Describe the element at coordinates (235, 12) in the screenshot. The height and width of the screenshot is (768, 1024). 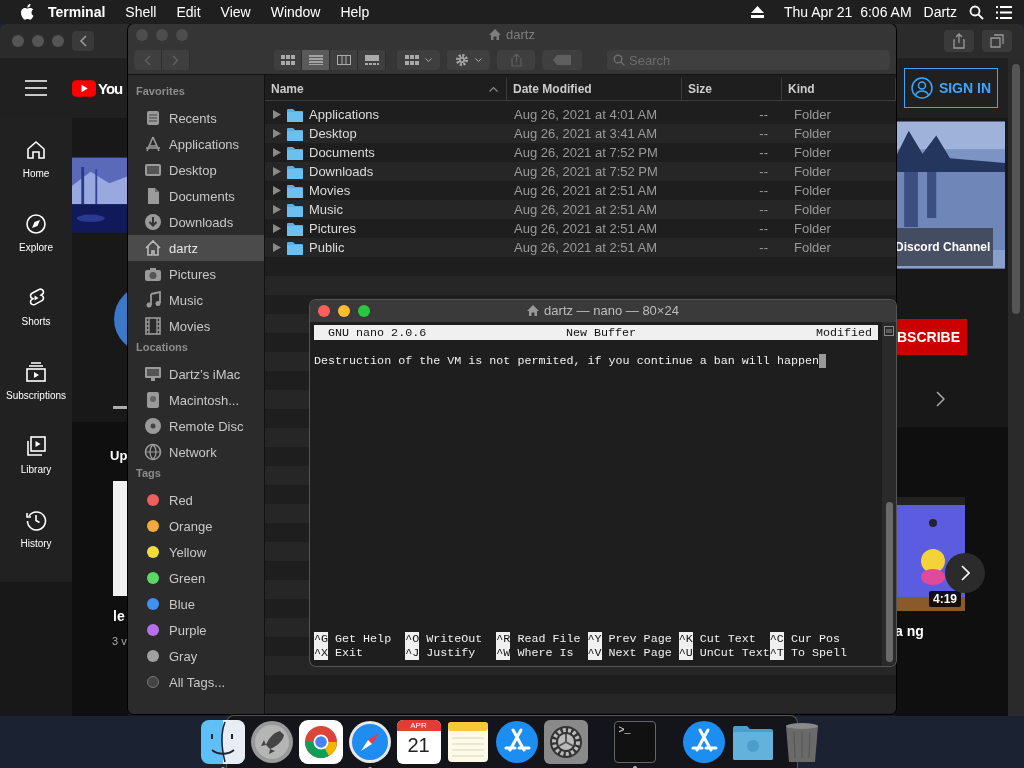
I see `menu-item: View` at that location.